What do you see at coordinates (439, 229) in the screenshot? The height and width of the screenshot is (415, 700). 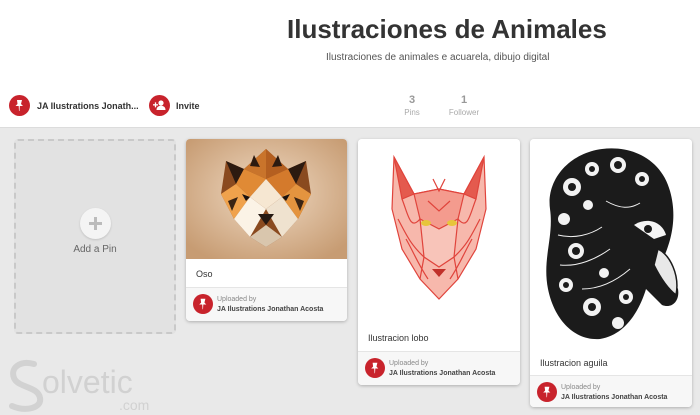 I see `pin-image-lobo` at bounding box center [439, 229].